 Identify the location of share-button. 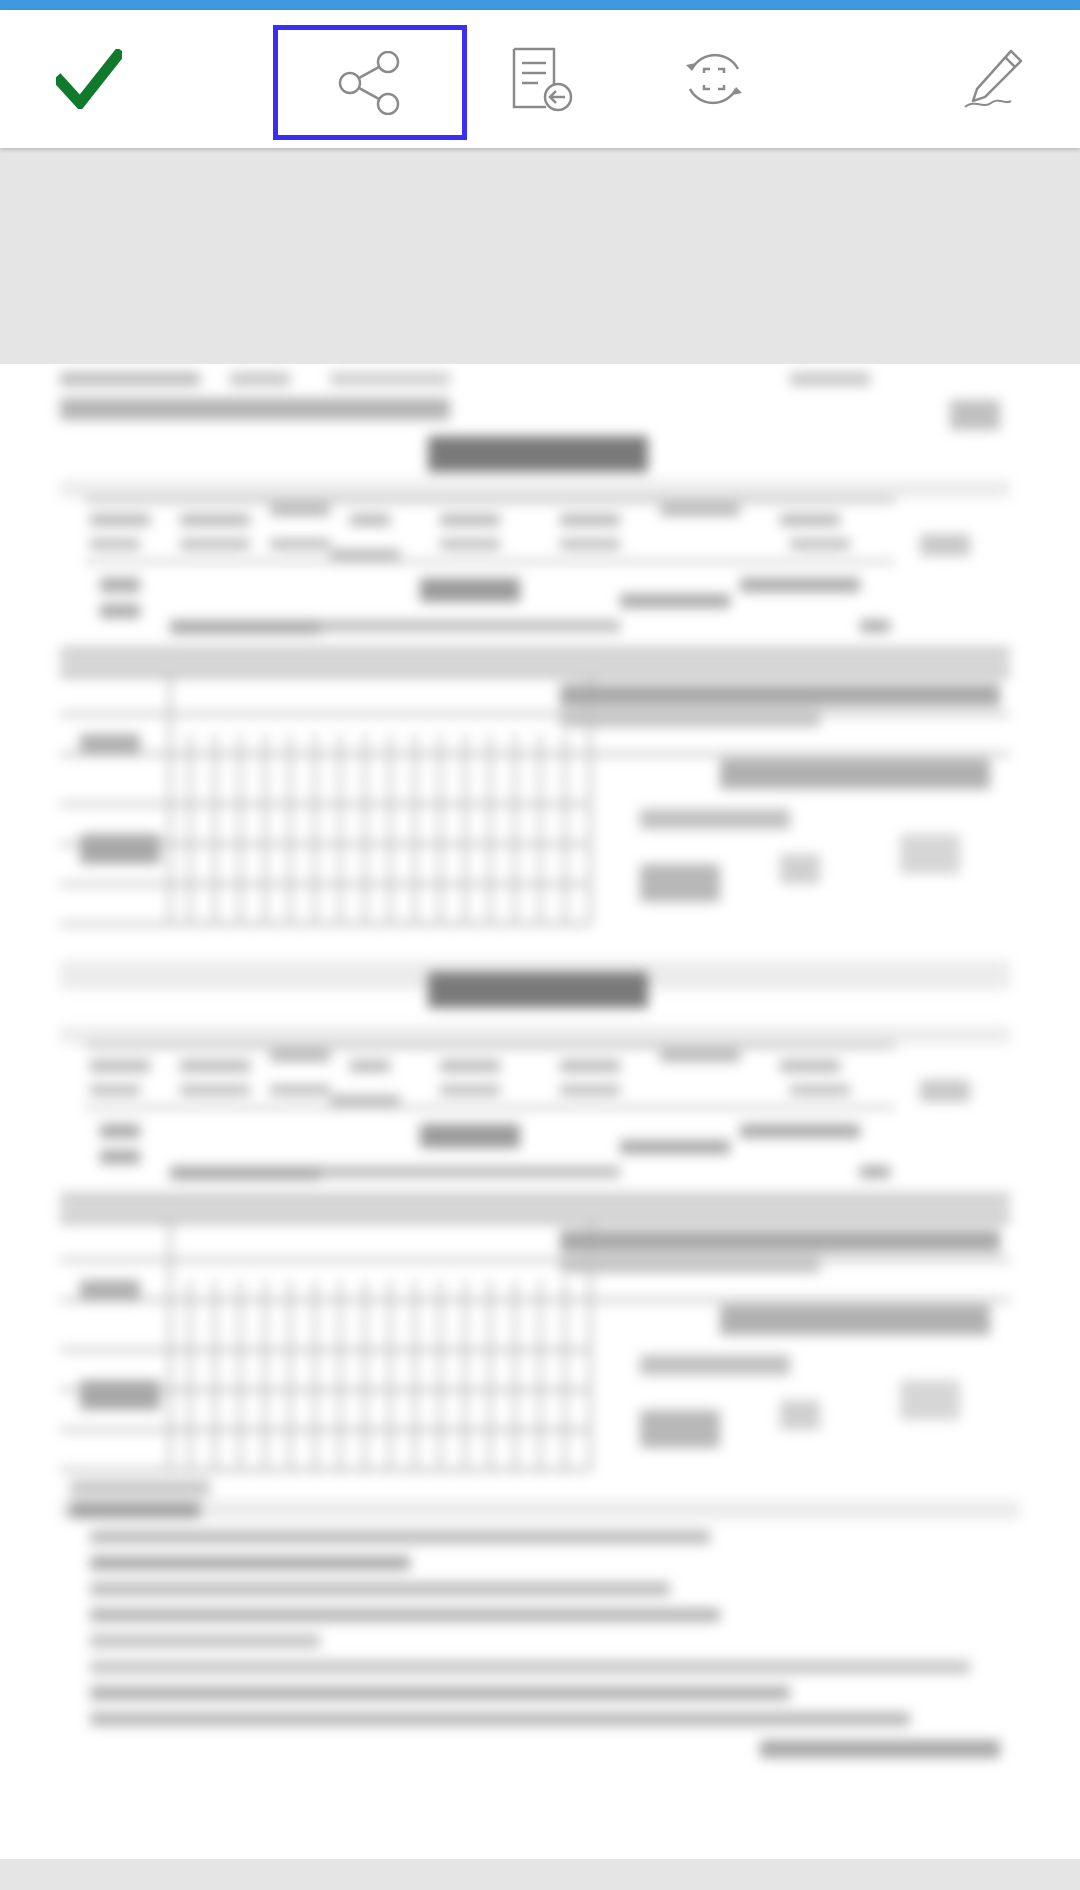
(370, 82).